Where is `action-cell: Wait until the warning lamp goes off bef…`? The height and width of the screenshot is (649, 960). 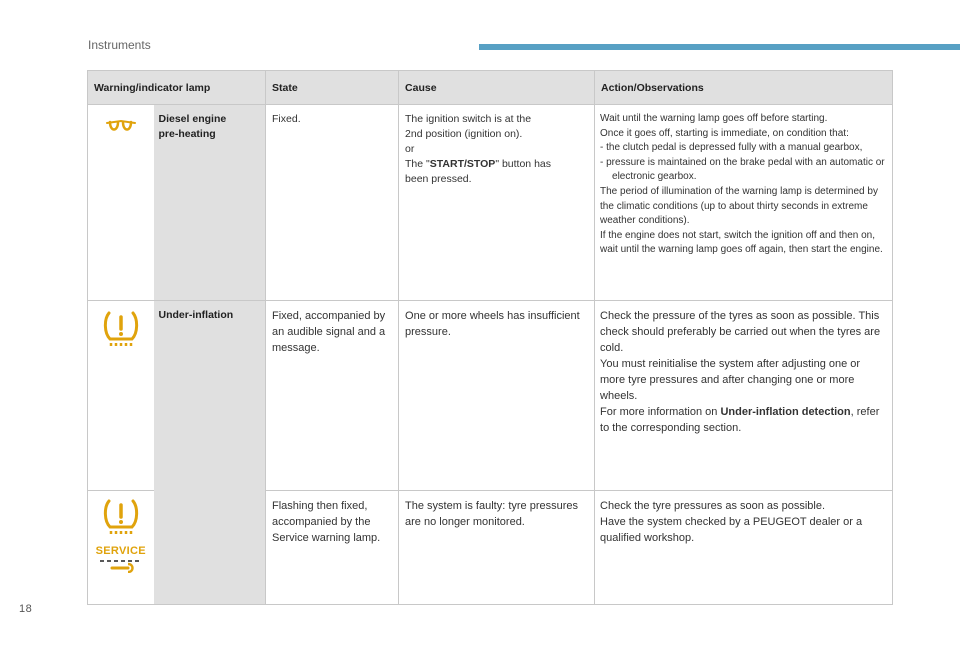 action-cell: Wait until the warning lamp goes off bef… is located at coordinates (744, 202).